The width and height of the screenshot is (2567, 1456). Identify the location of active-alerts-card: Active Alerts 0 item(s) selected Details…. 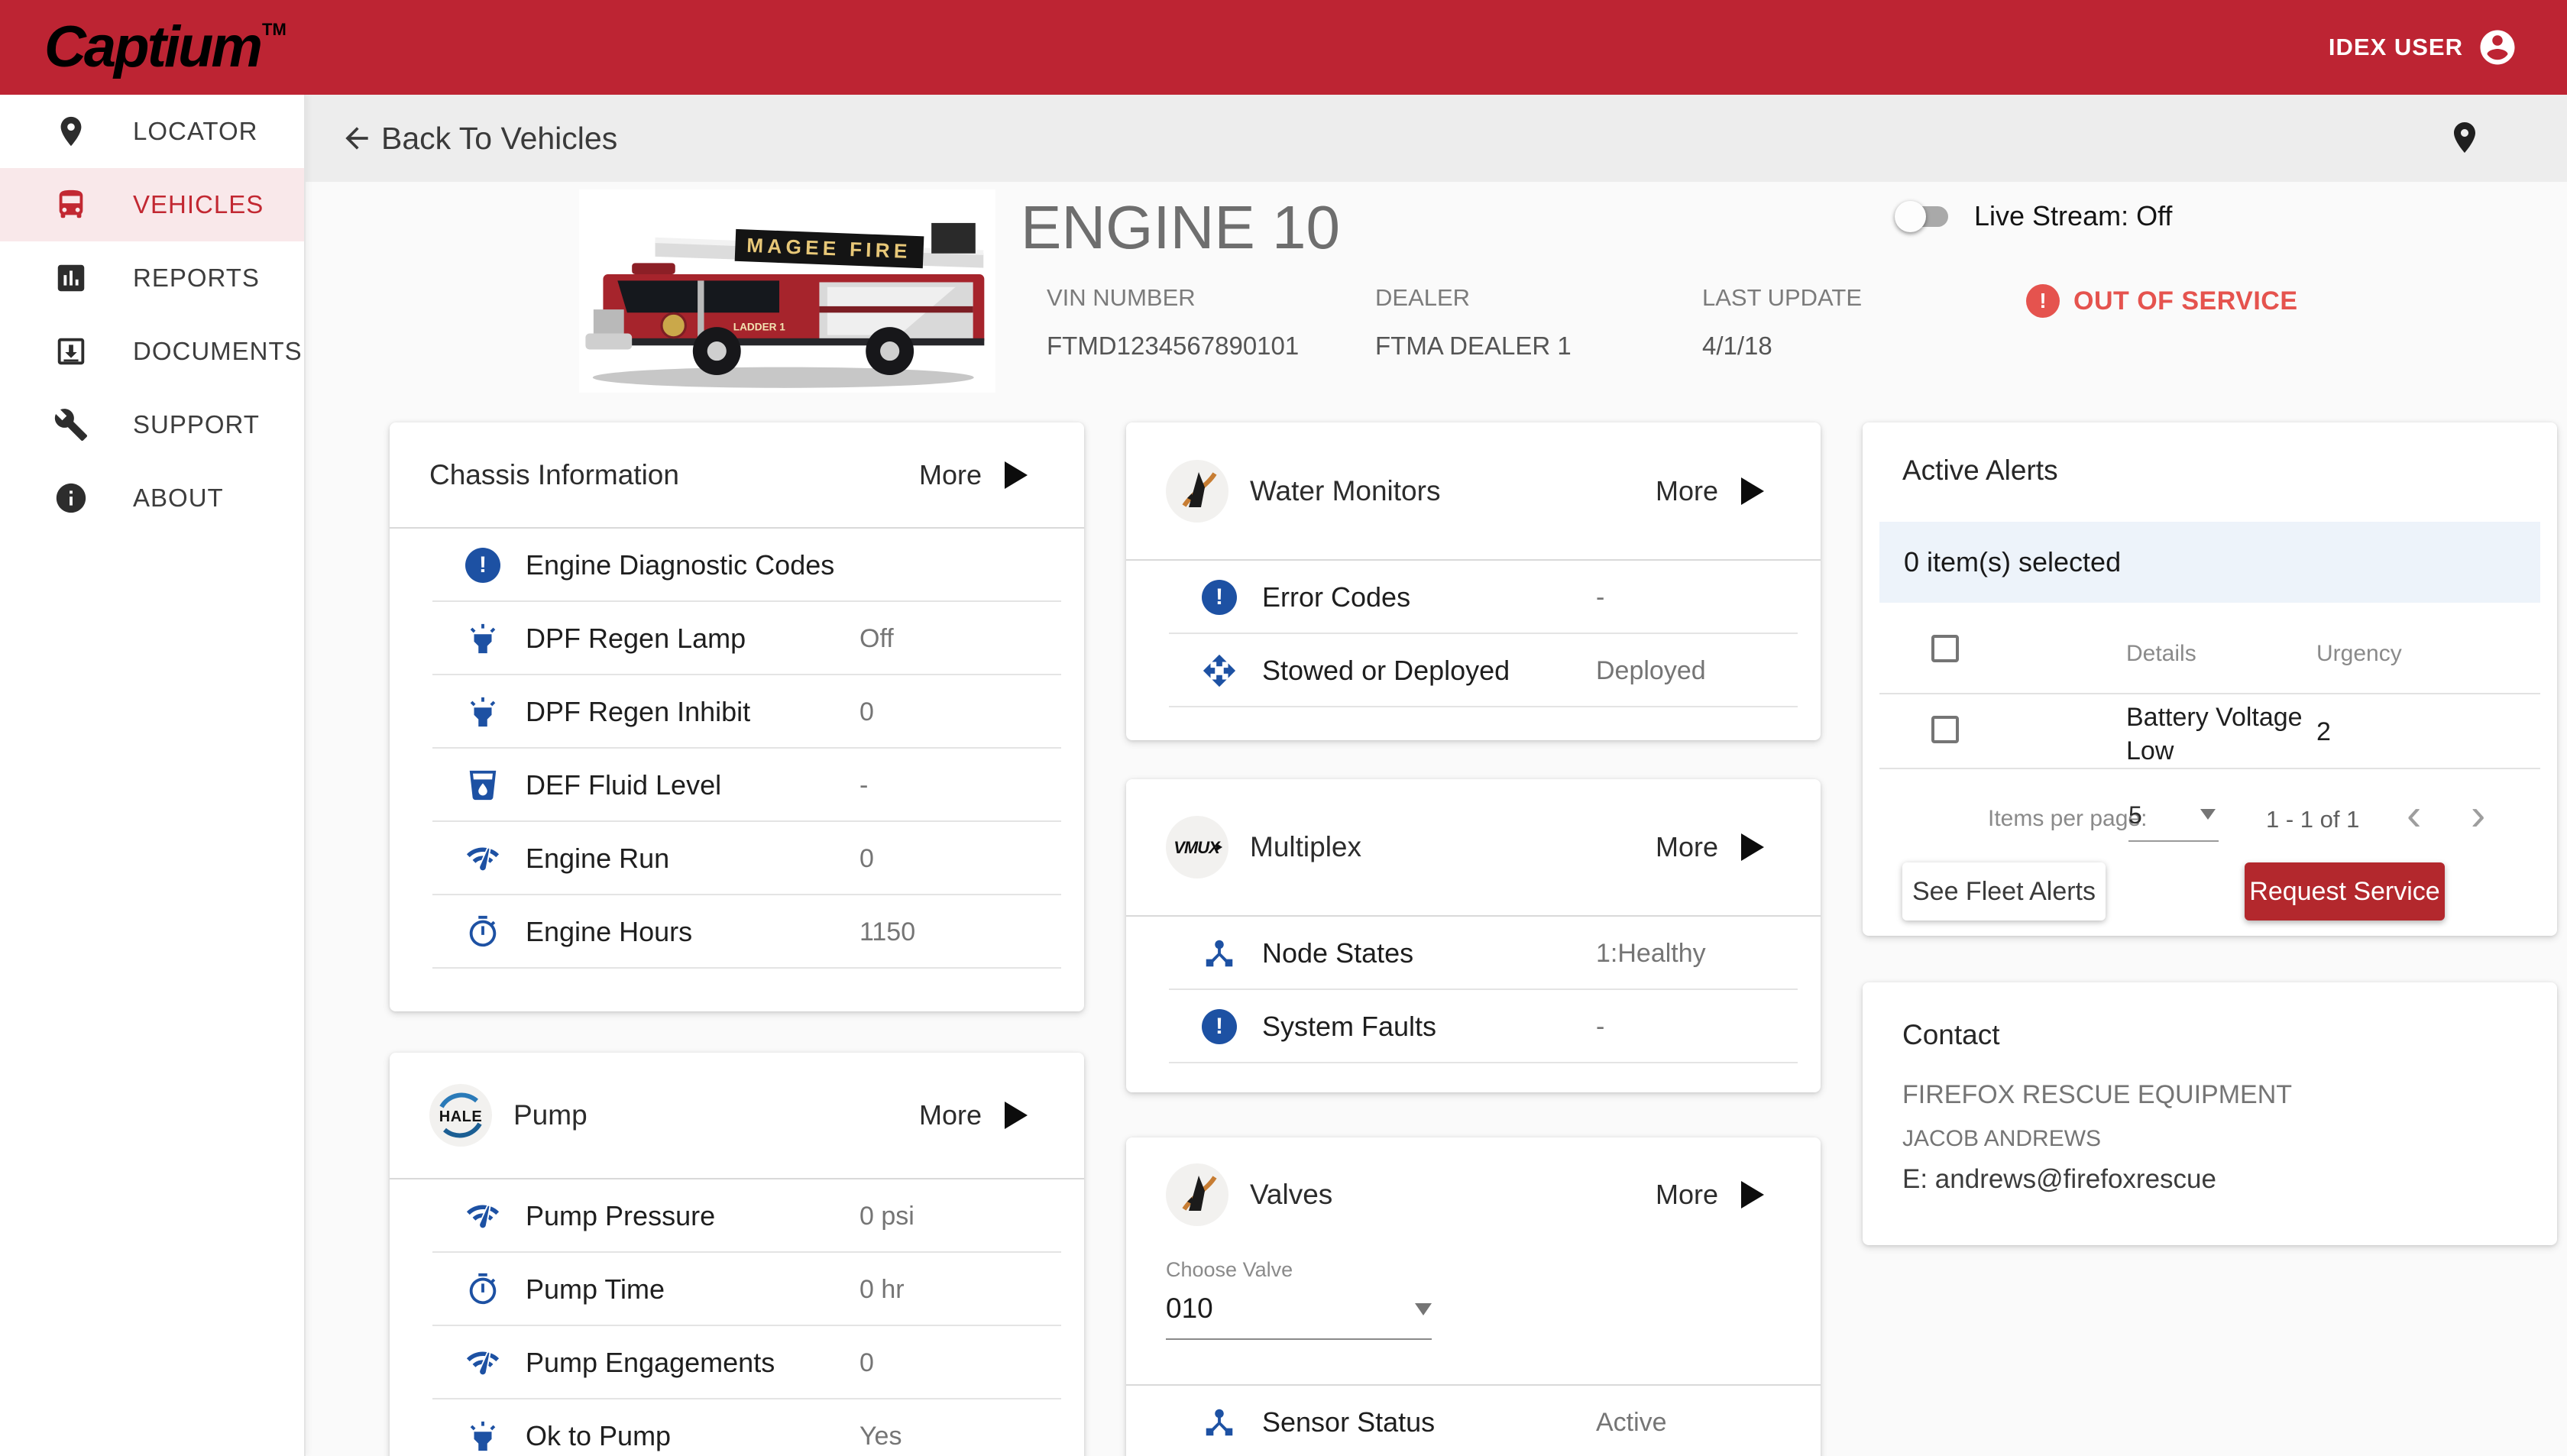
(2210, 679).